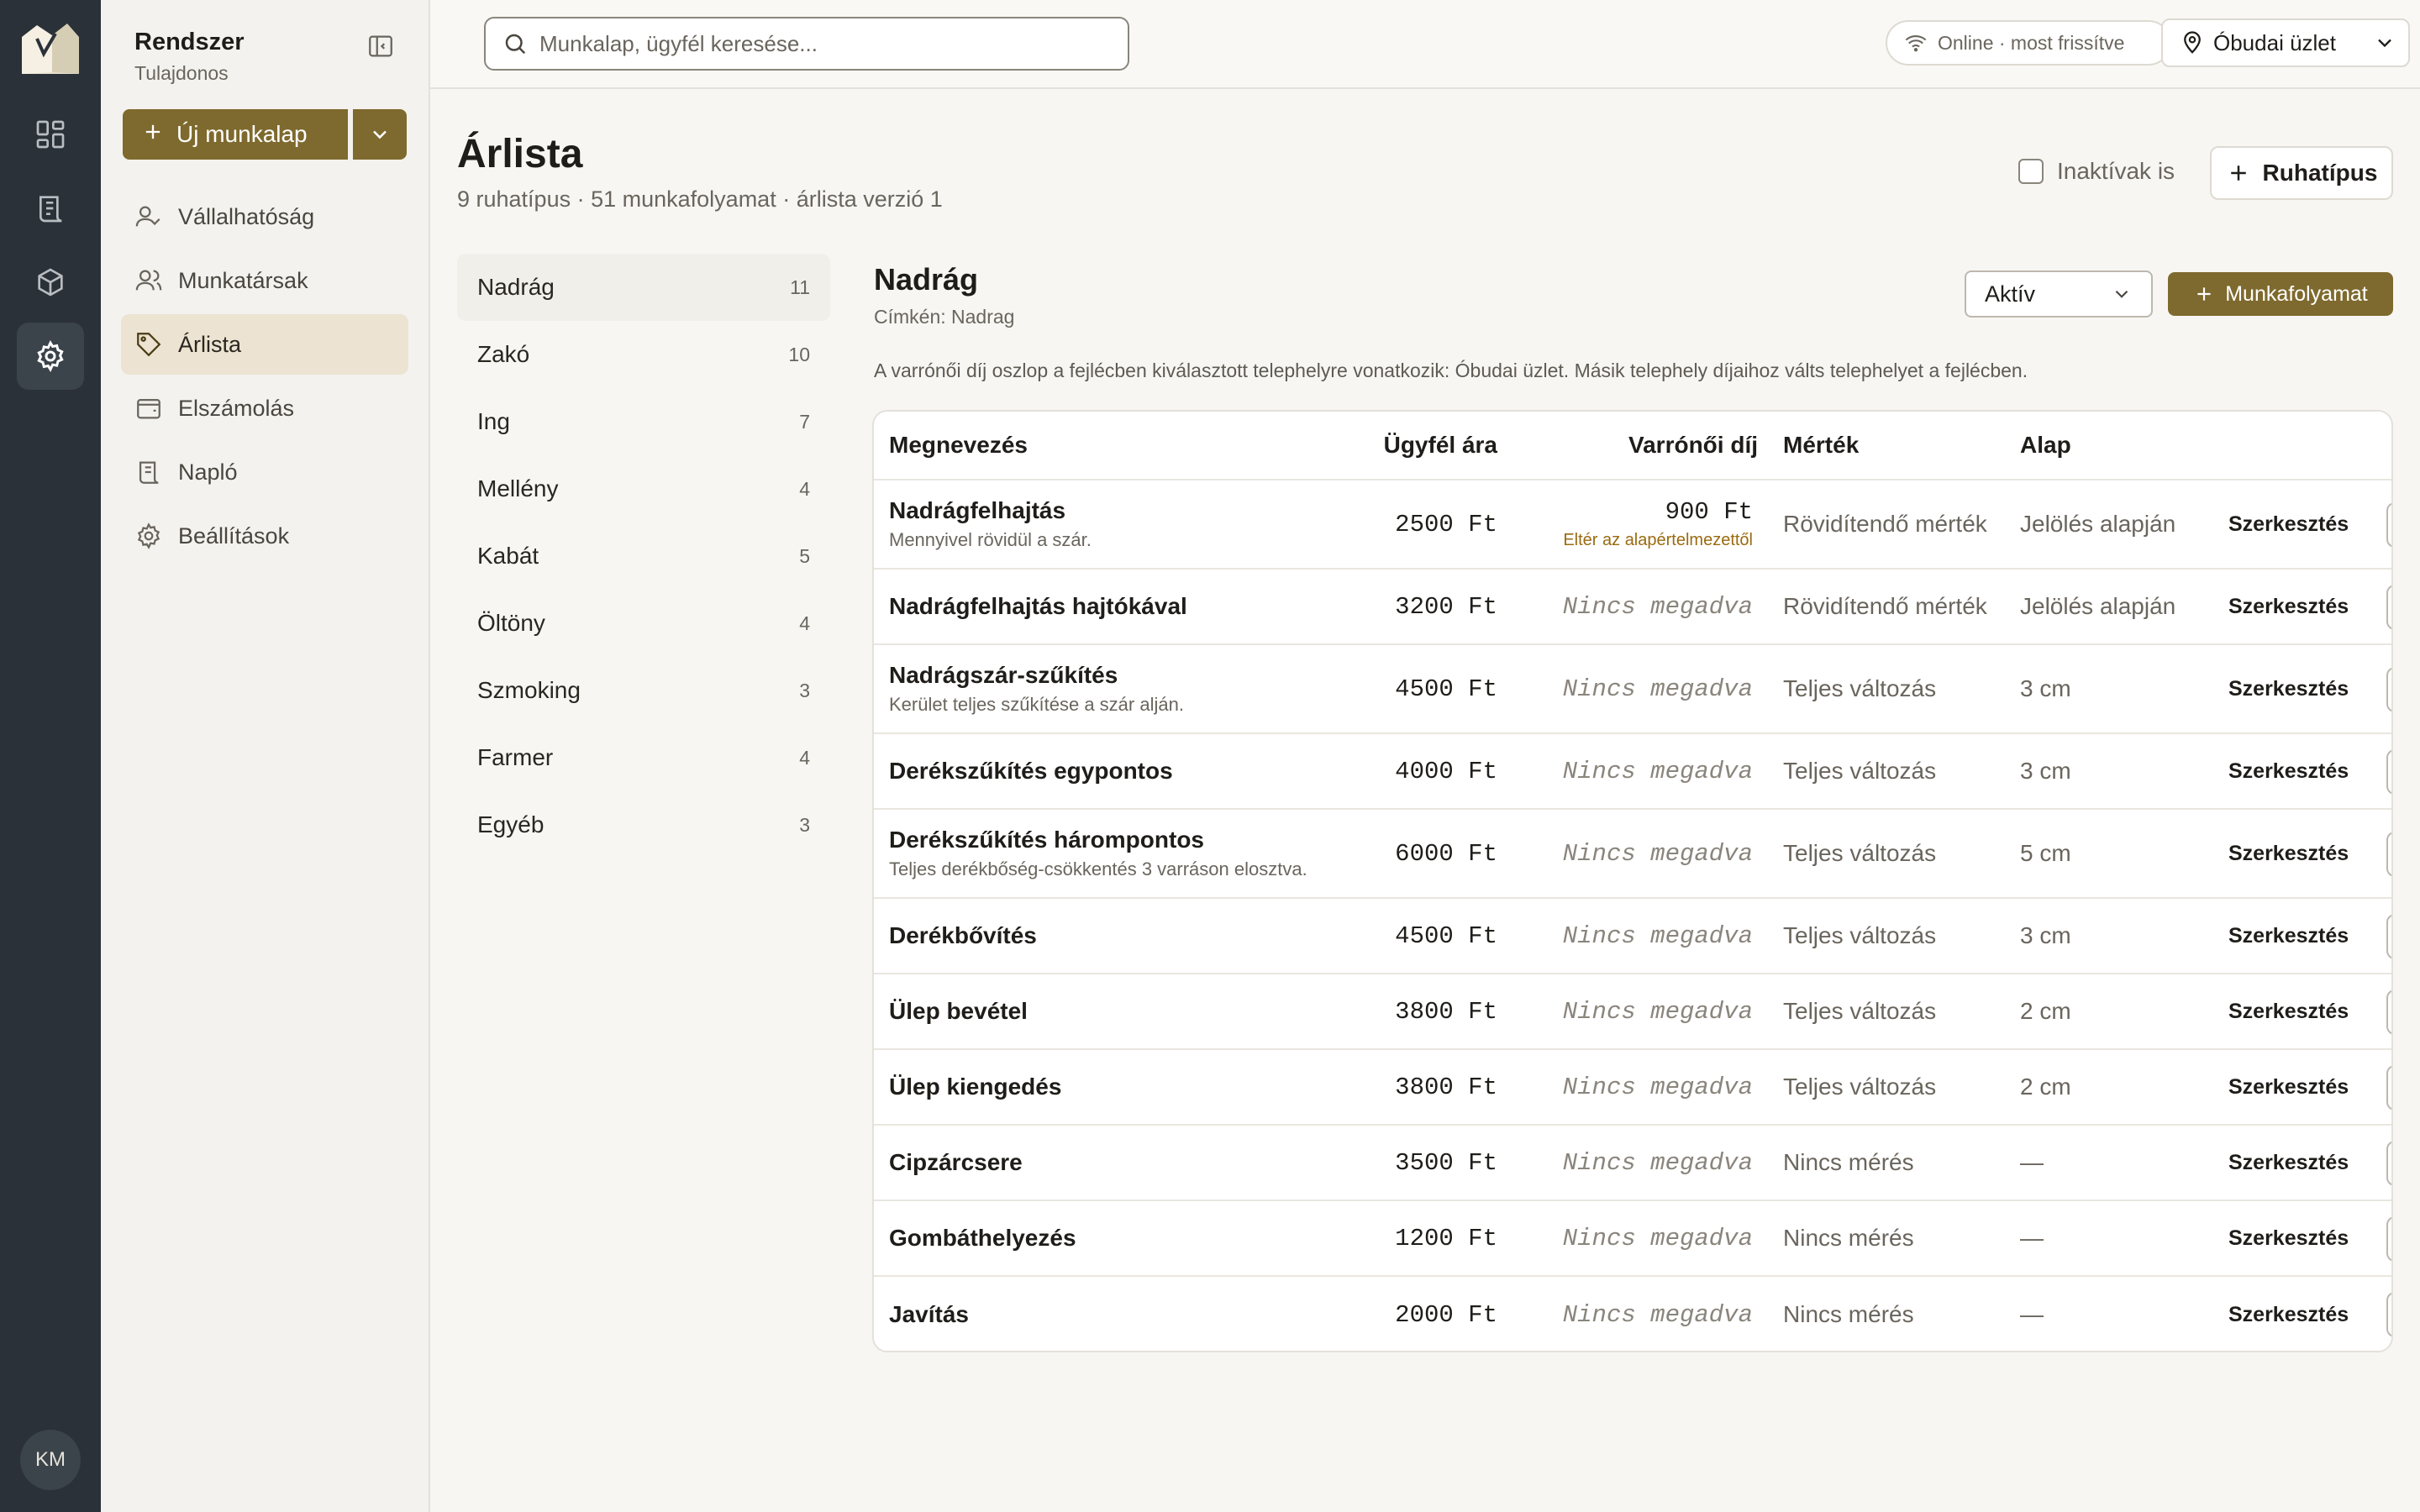 Image resolution: width=2420 pixels, height=1512 pixels. Describe the element at coordinates (643, 690) in the screenshot. I see `category-item: Szmoking 3` at that location.